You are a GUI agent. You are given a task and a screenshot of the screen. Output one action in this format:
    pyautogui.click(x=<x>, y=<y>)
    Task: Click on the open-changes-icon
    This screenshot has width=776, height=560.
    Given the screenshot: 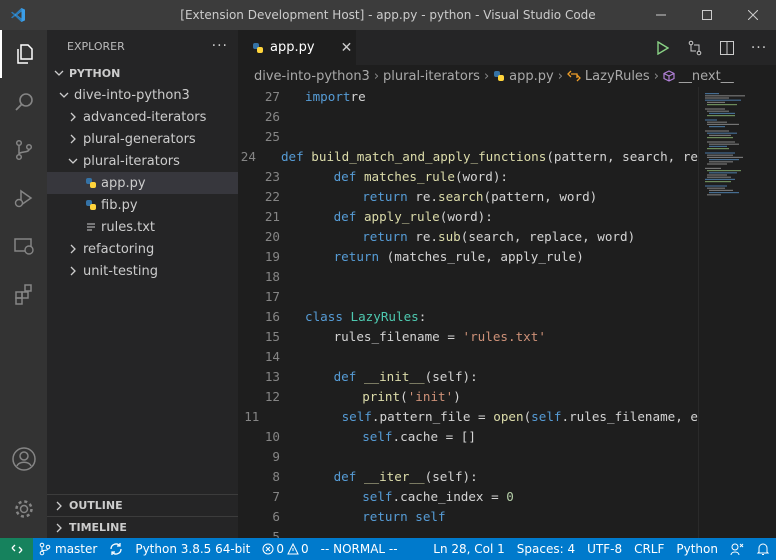 What is the action you would take?
    pyautogui.click(x=695, y=48)
    